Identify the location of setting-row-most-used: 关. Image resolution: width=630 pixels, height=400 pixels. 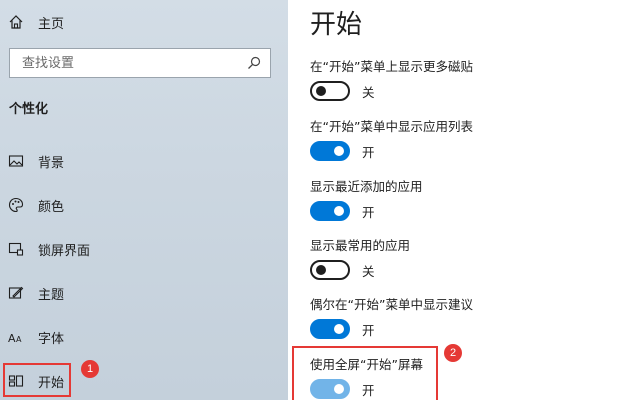
(342, 270).